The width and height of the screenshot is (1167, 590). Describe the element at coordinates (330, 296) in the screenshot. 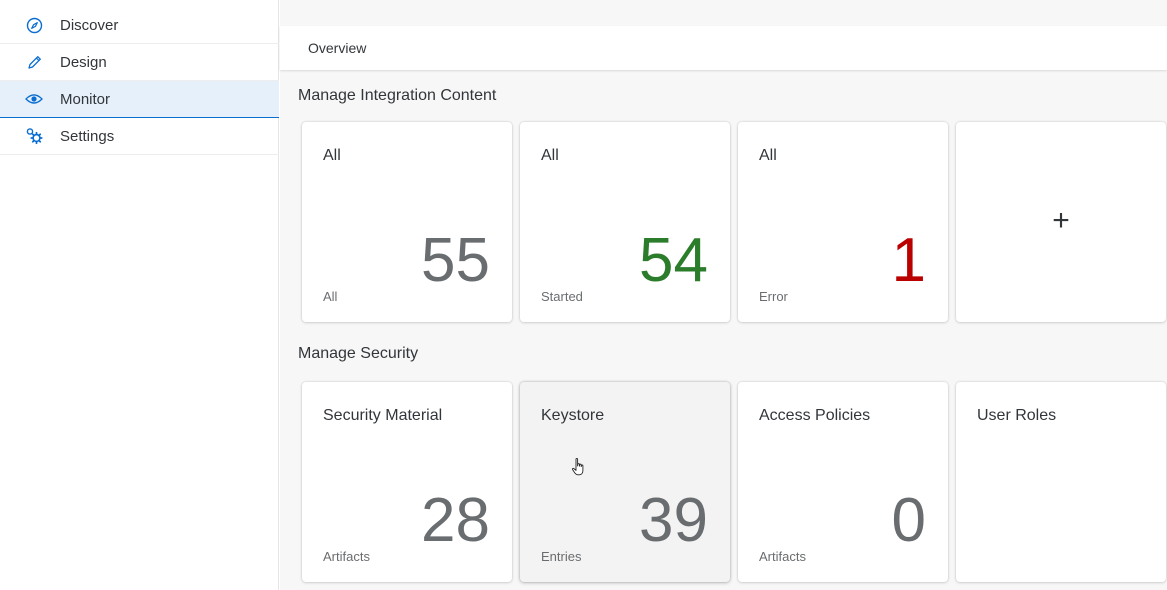

I see `tile-unit: All` at that location.